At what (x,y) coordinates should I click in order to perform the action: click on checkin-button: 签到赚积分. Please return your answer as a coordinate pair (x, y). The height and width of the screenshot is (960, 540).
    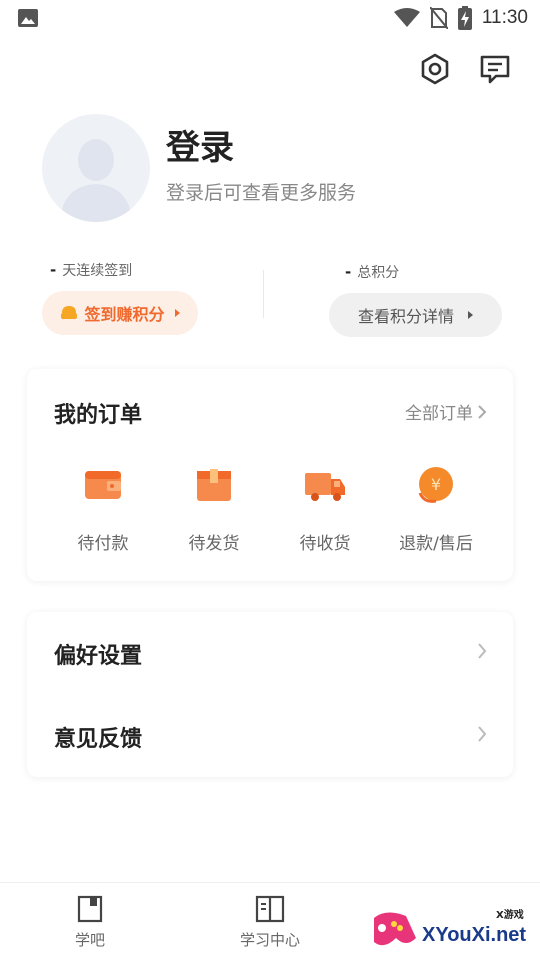
    Looking at the image, I should click on (120, 313).